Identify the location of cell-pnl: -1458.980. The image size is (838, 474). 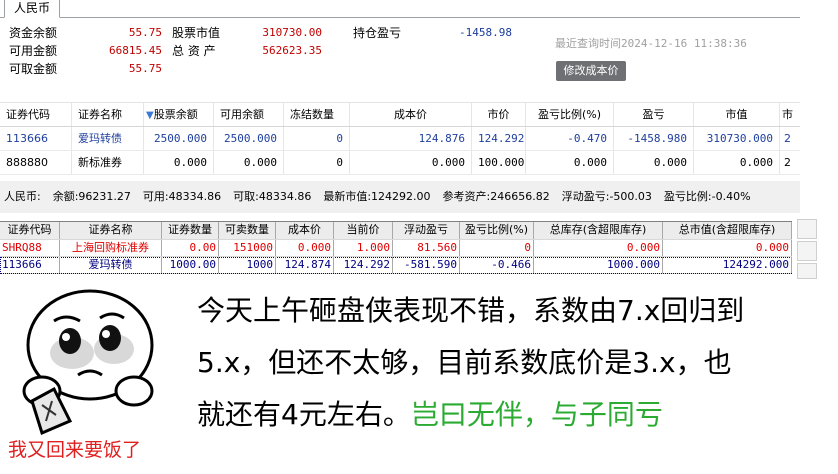
(654, 138).